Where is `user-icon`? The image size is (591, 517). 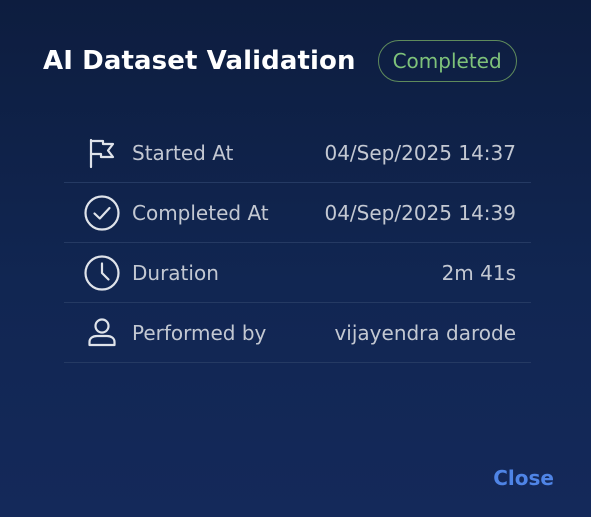 user-icon is located at coordinates (102, 333).